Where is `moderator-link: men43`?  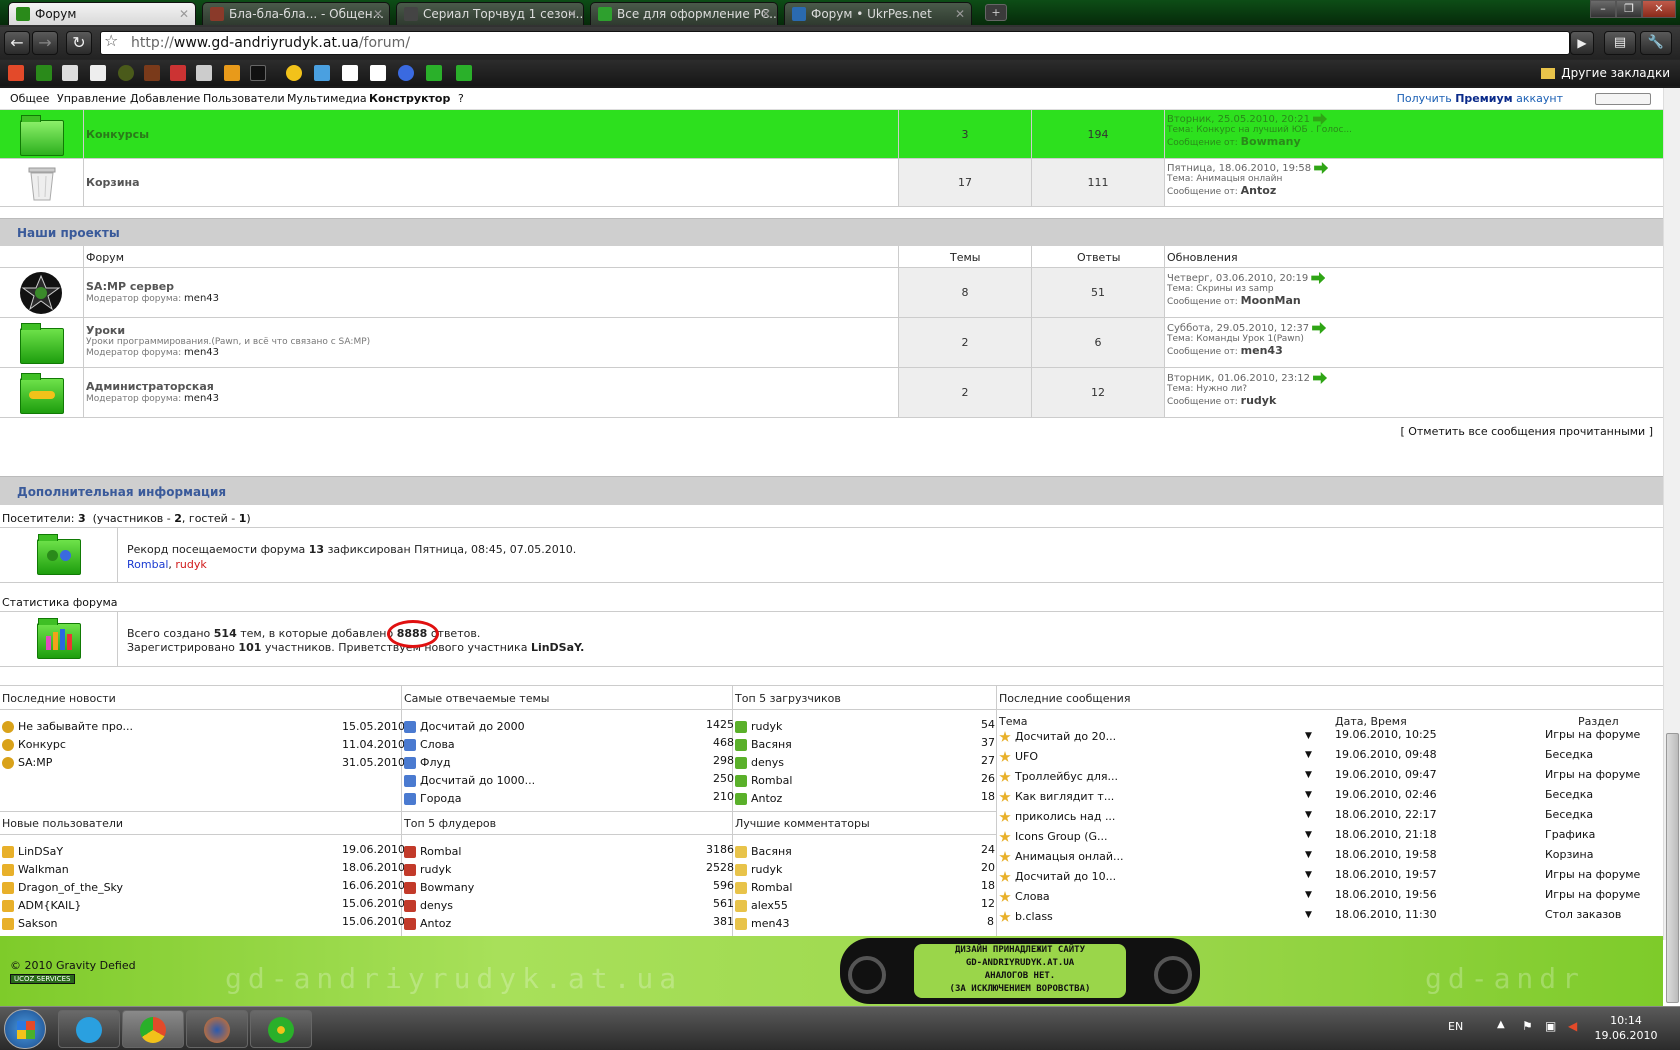
moderator-link: men43 is located at coordinates (201, 298).